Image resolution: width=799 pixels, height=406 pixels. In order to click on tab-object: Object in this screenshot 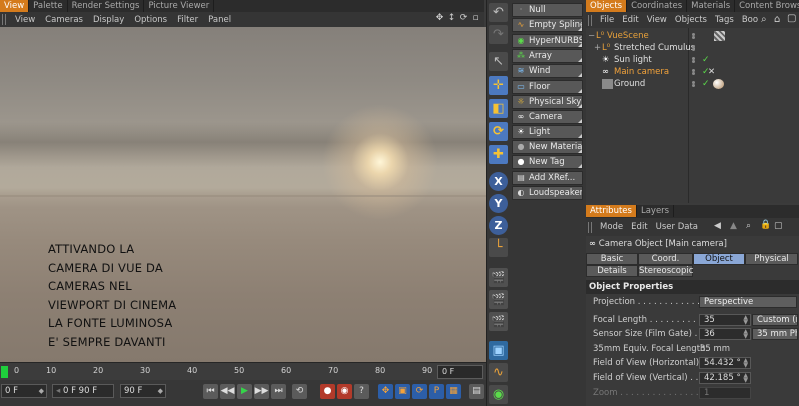, I will do `click(719, 259)`.